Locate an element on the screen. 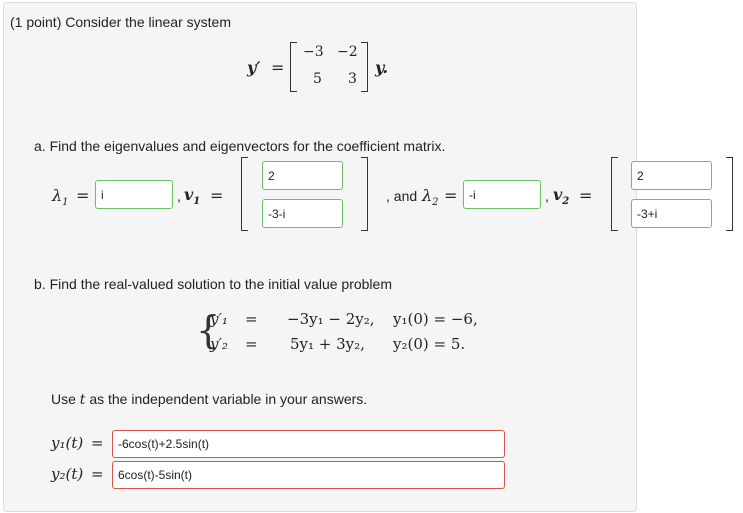 This screenshot has width=743, height=513. ivp-ic2: y₂(0) = 5. is located at coordinates (429, 344).